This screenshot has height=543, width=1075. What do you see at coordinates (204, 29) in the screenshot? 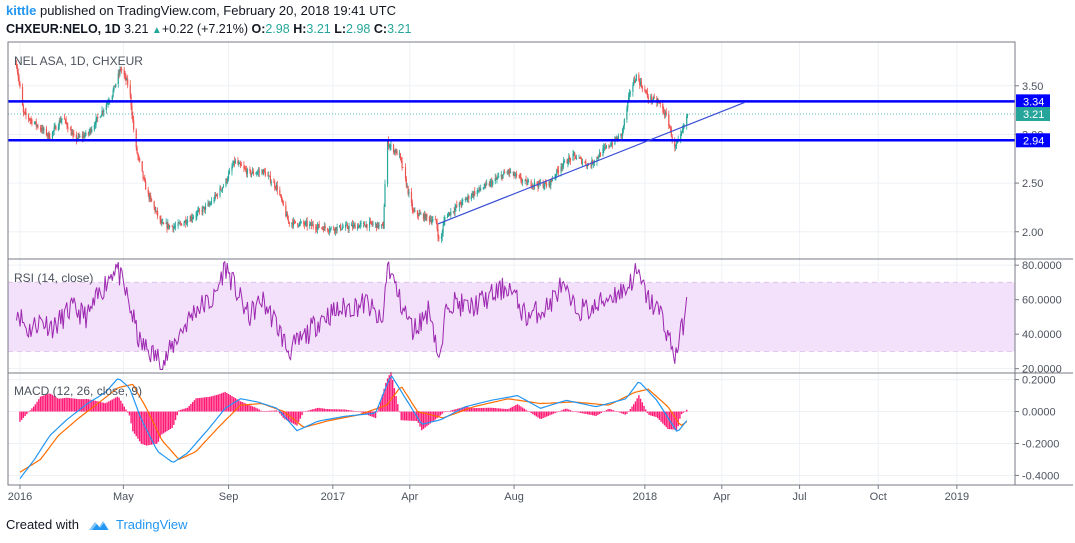
I see `change-value: +0.22 (+7.21%)` at bounding box center [204, 29].